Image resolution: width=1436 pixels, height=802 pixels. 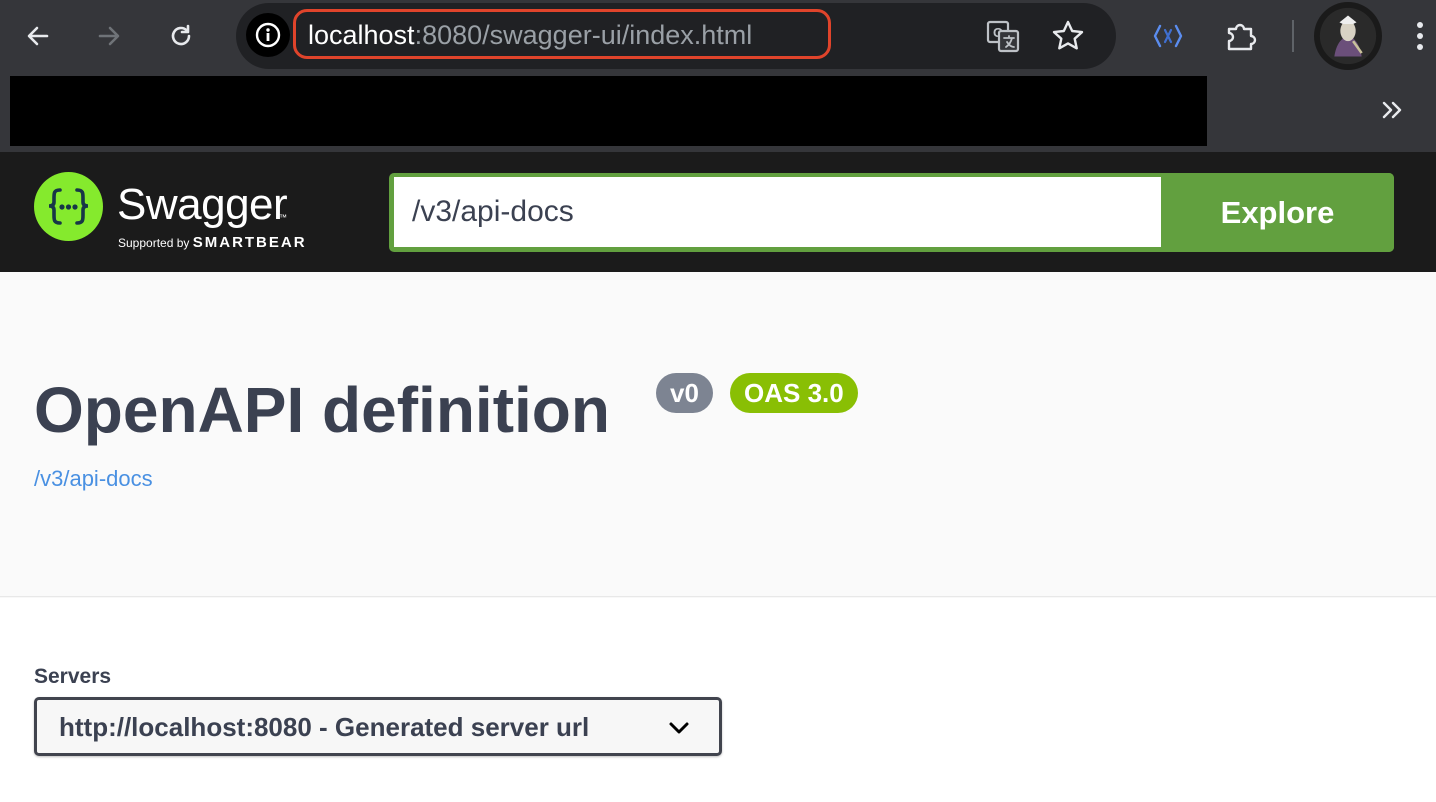 I want to click on reload-icon, so click(x=181, y=35).